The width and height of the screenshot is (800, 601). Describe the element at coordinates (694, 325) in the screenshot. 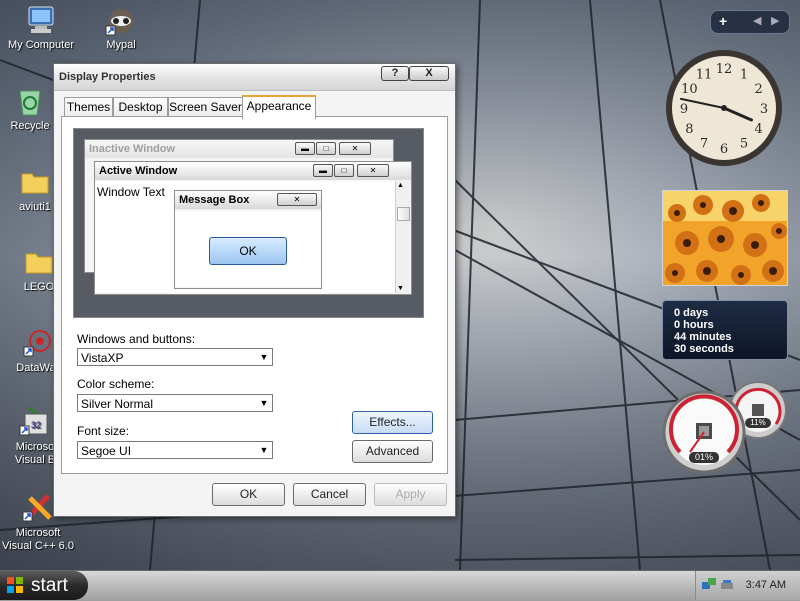

I see `countdown-hours: 0 hours` at that location.